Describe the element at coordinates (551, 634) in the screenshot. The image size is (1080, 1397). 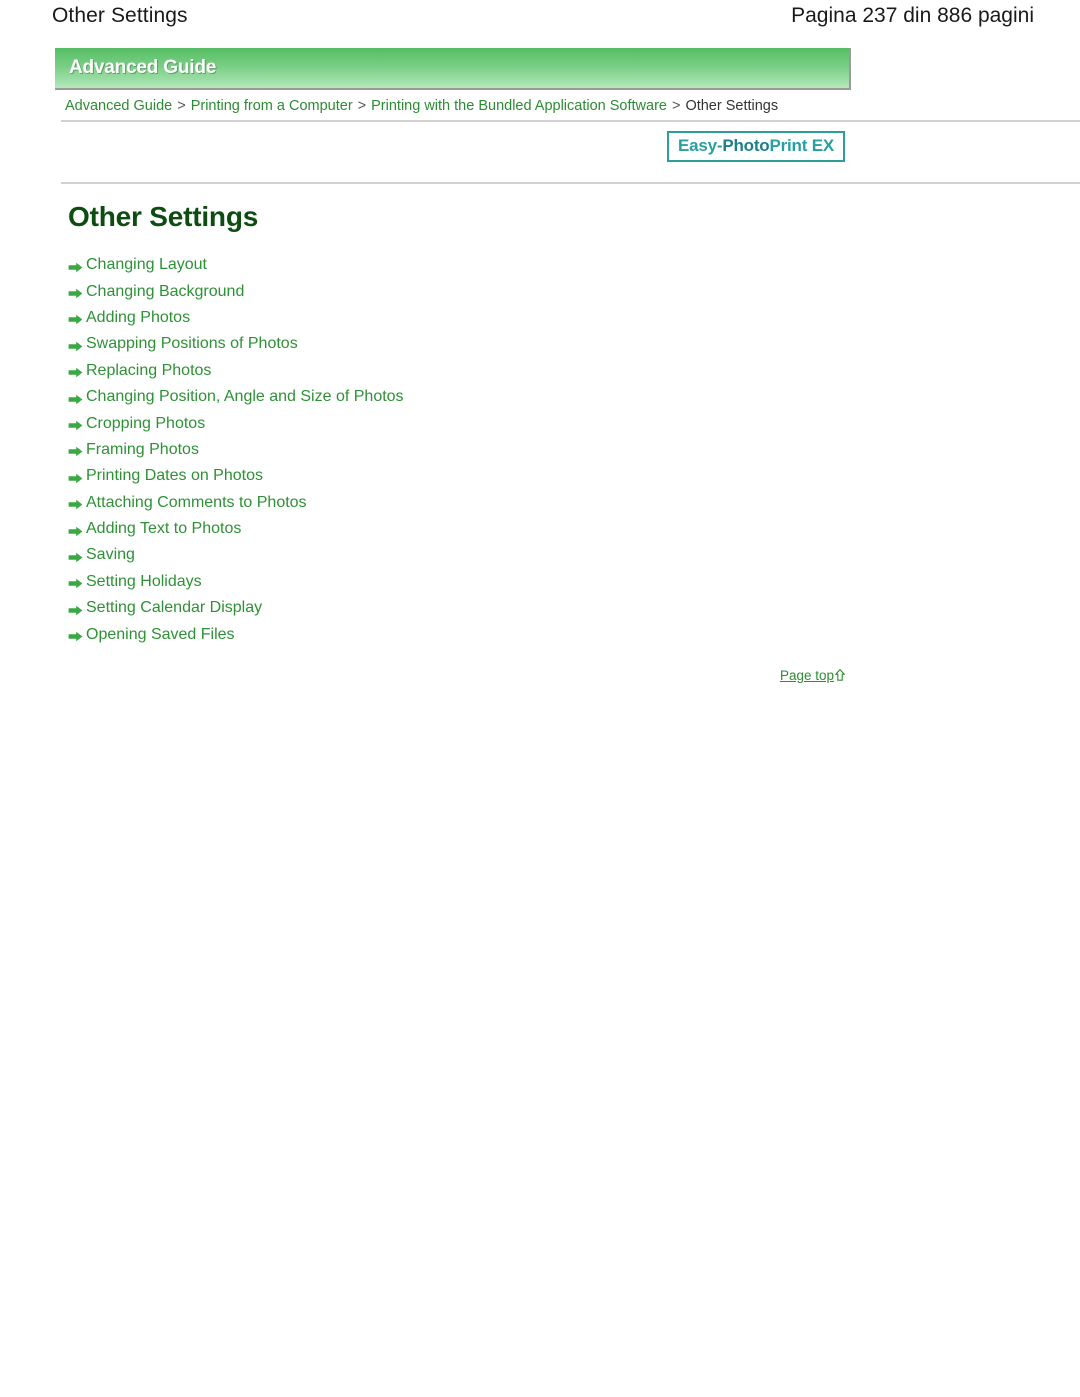
I see `list-item: Opening Saved Files` at that location.